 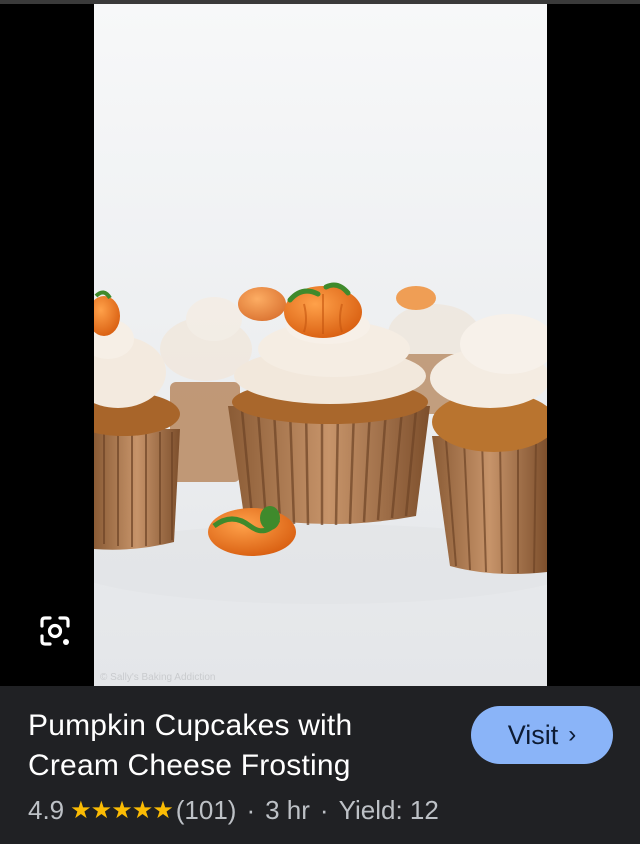 I want to click on visit-button: Visit ›, so click(x=542, y=735).